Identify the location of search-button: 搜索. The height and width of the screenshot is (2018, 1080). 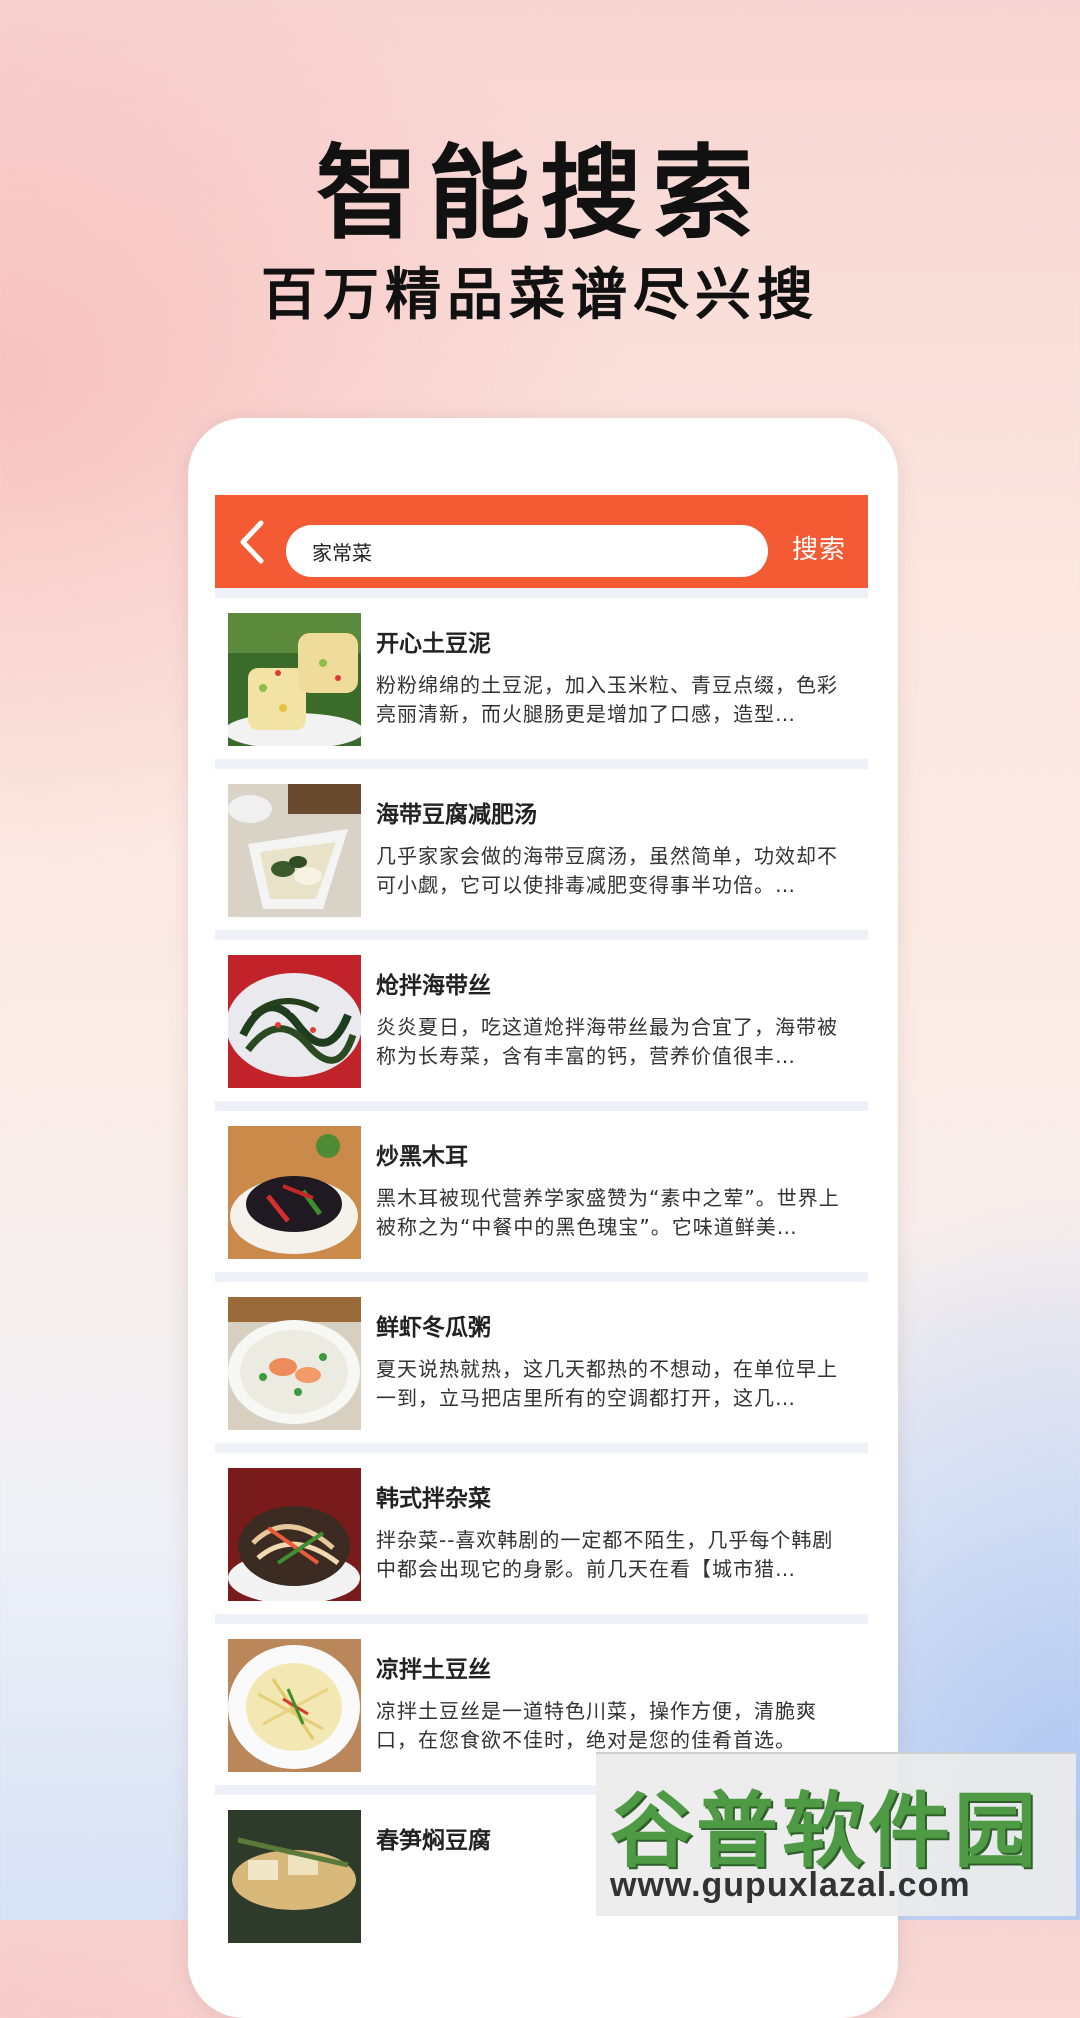
(819, 547).